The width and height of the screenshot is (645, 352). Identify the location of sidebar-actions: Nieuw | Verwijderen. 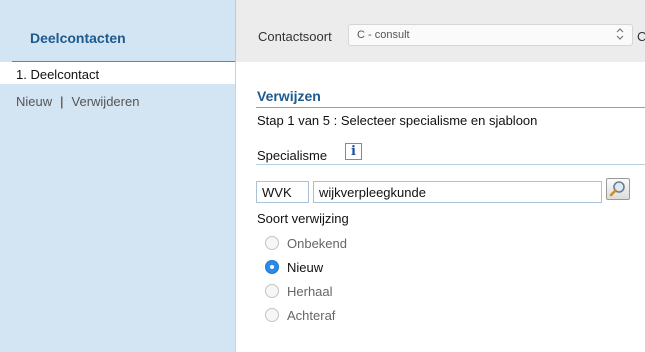
(77, 101).